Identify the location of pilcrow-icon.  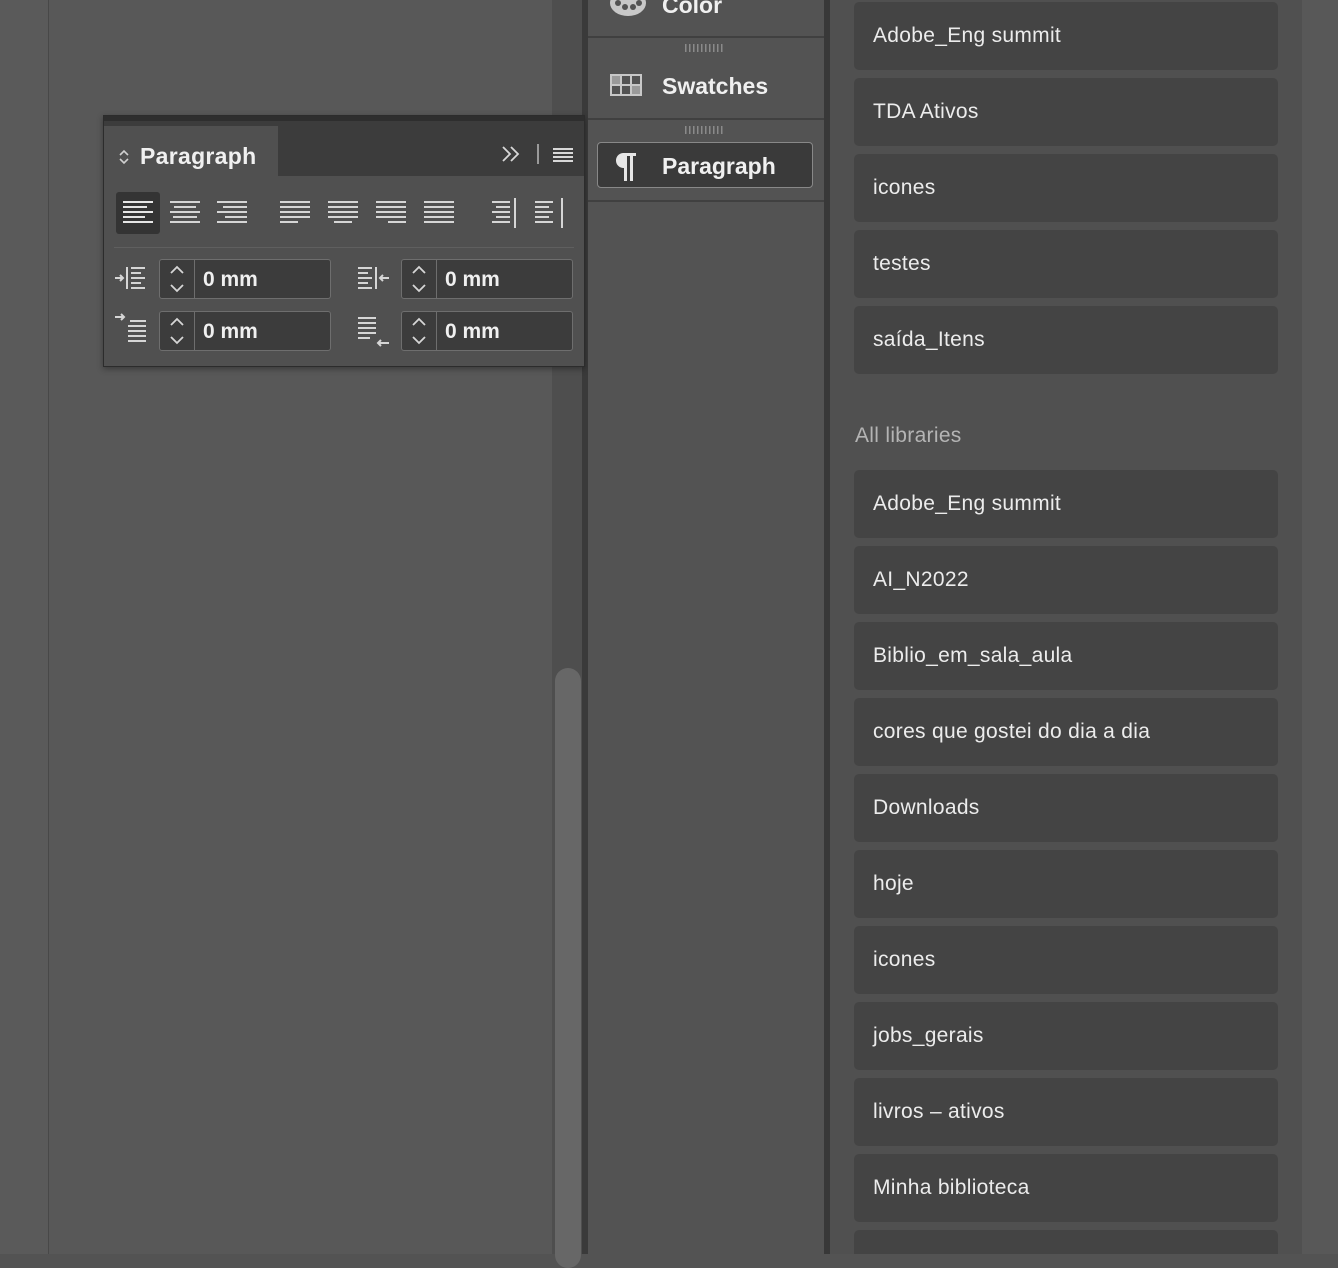
(625, 167).